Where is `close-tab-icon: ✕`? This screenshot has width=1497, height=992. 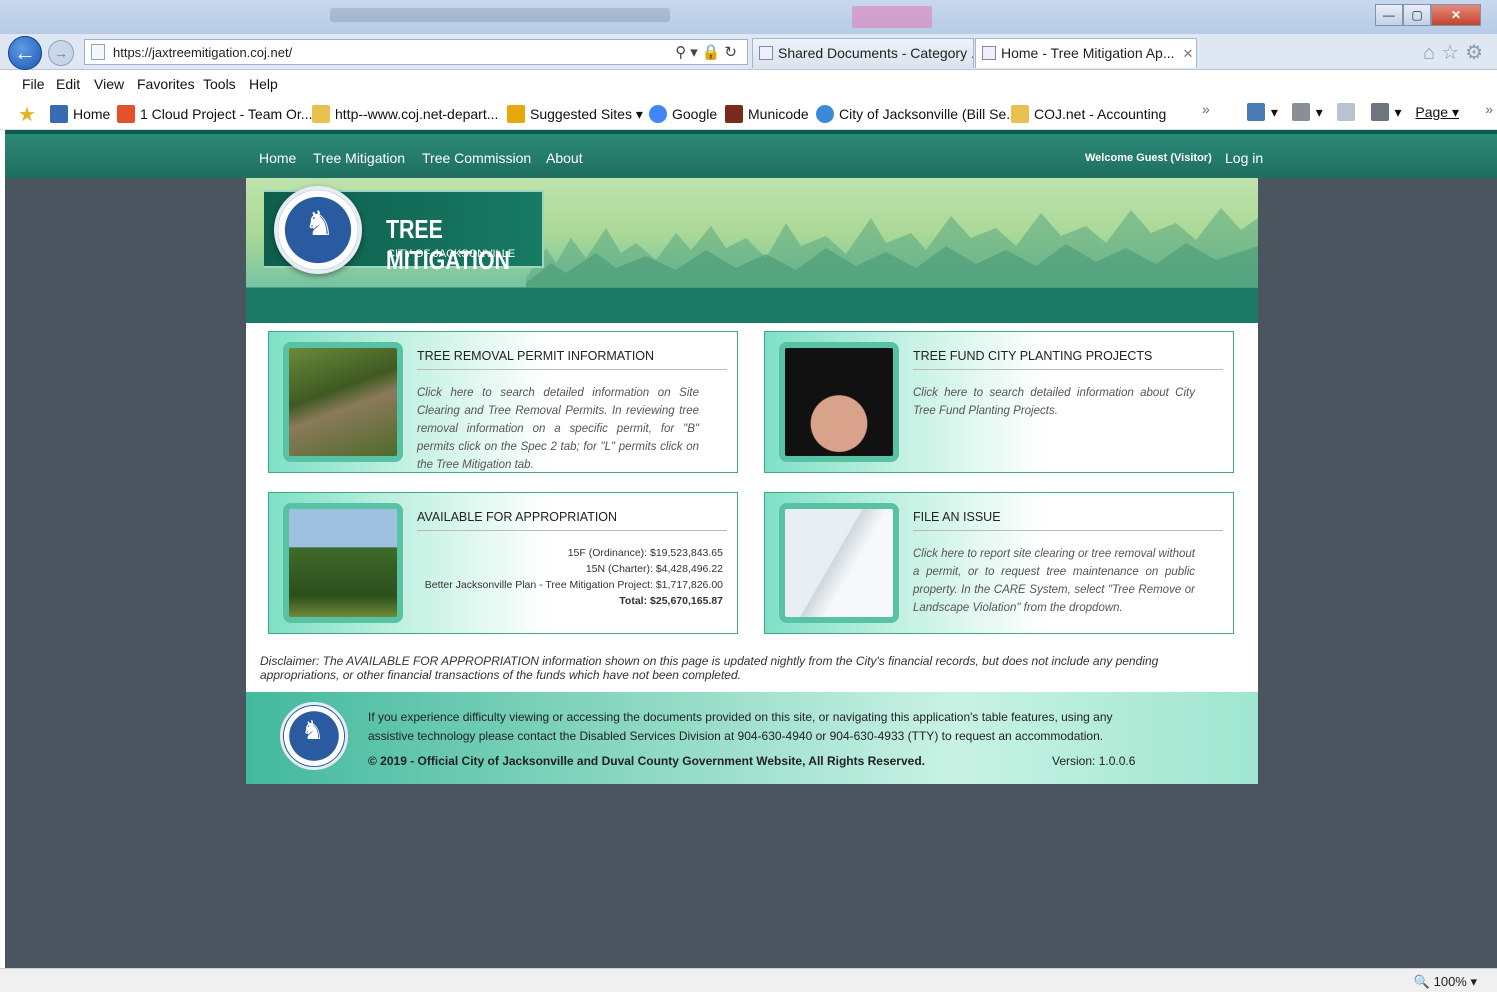
close-tab-icon: ✕ is located at coordinates (1188, 53).